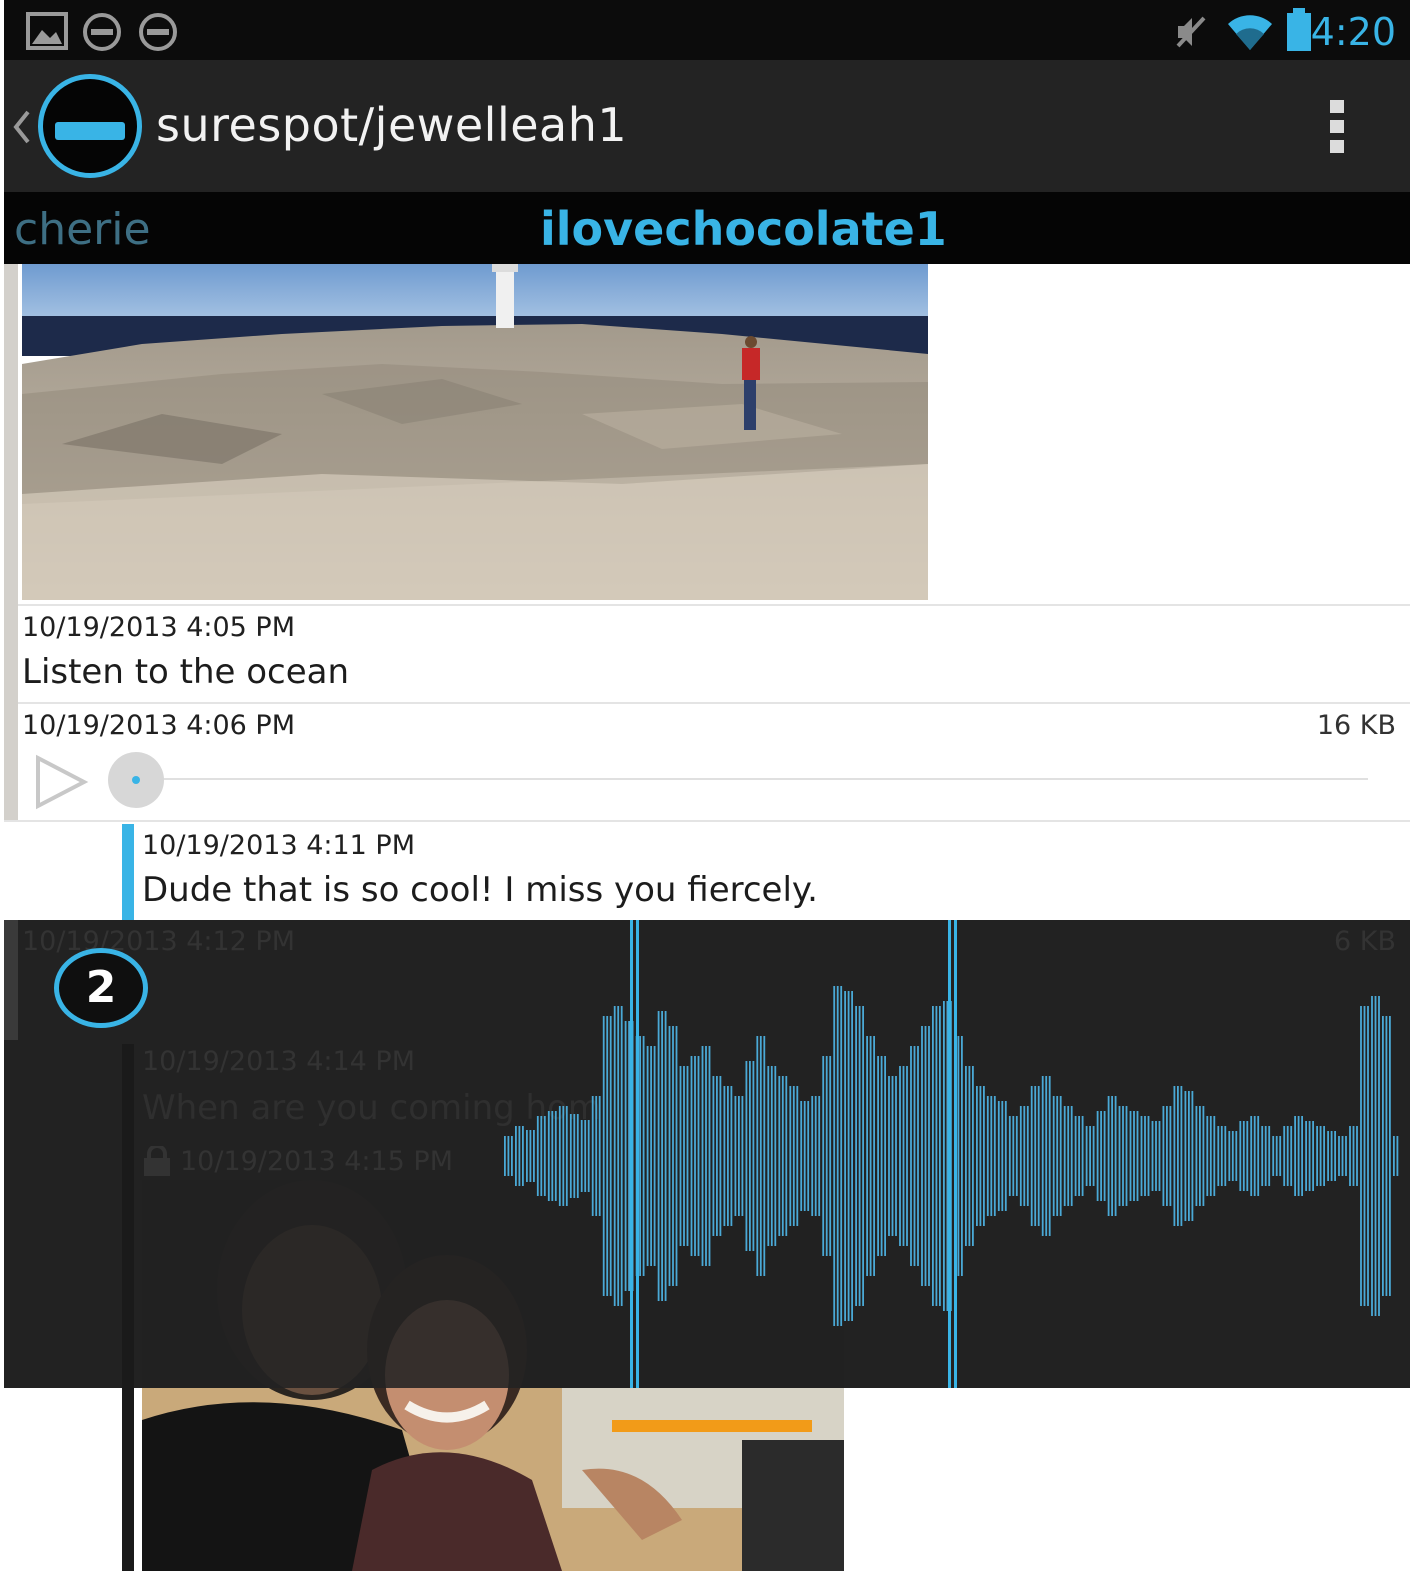  I want to click on lock-icon, so click(157, 1161).